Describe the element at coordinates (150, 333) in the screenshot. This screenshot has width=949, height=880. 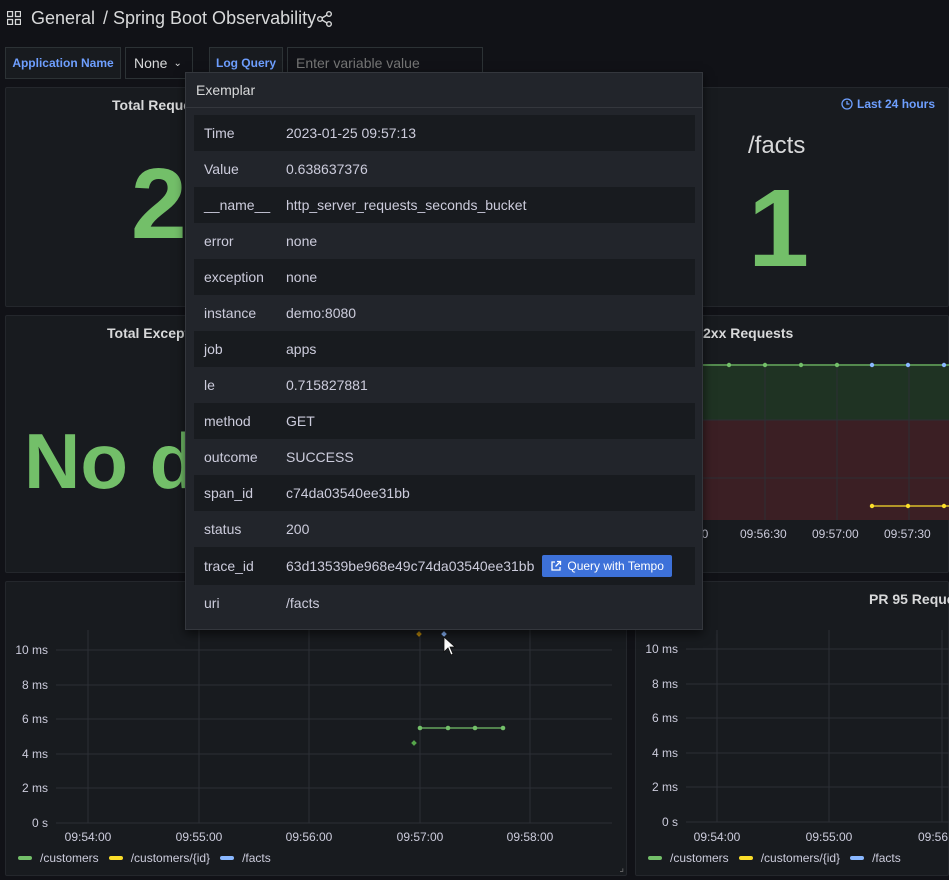
I see `panel-title: Total Excepti` at that location.